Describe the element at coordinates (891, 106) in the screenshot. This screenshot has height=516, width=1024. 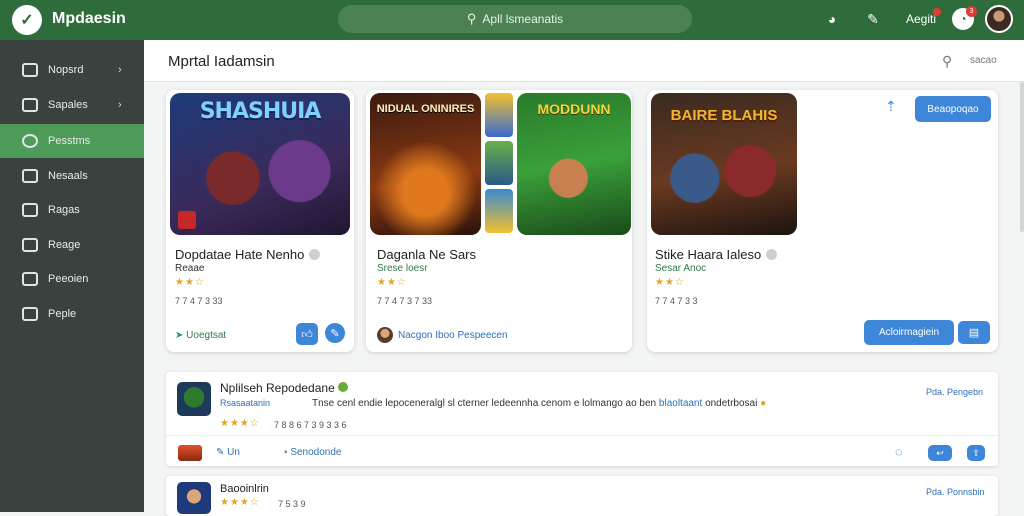
I see `share-icon: ⇡` at that location.